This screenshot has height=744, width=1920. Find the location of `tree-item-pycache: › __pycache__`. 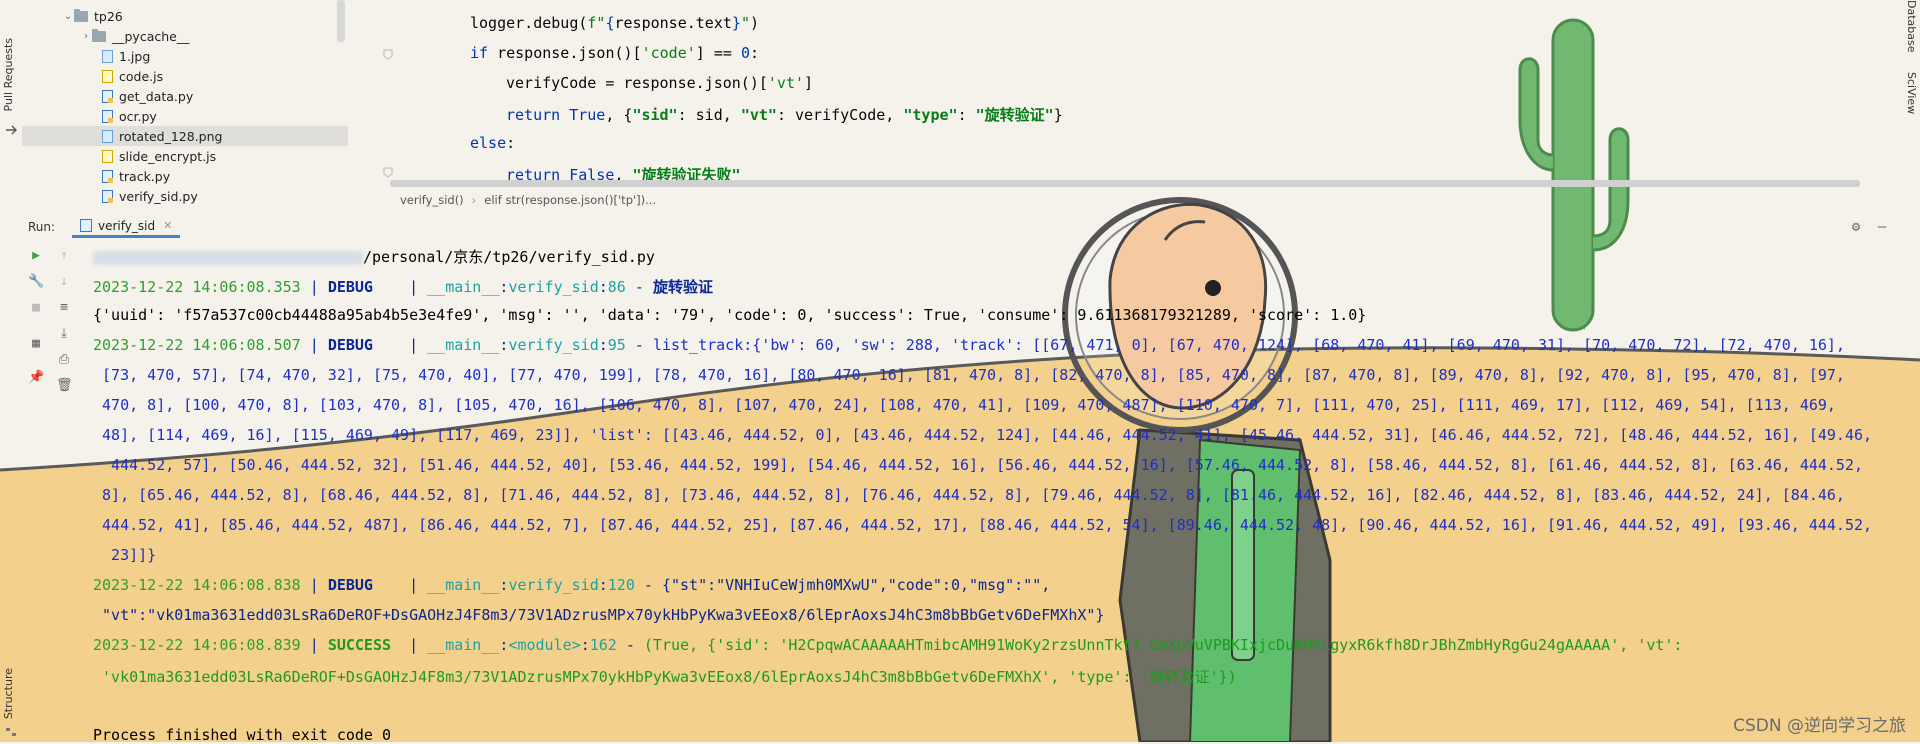

tree-item-pycache: › __pycache__ is located at coordinates (134, 36).